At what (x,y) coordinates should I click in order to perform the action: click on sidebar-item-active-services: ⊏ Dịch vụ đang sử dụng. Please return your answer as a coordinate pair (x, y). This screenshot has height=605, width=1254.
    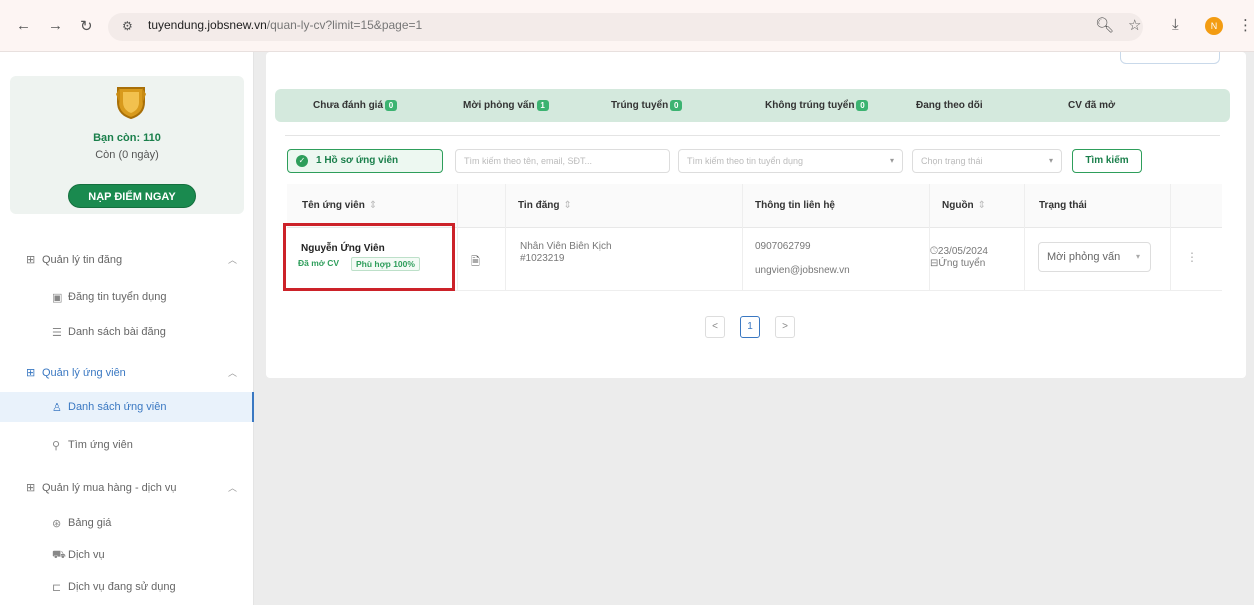
    Looking at the image, I should click on (127, 587).